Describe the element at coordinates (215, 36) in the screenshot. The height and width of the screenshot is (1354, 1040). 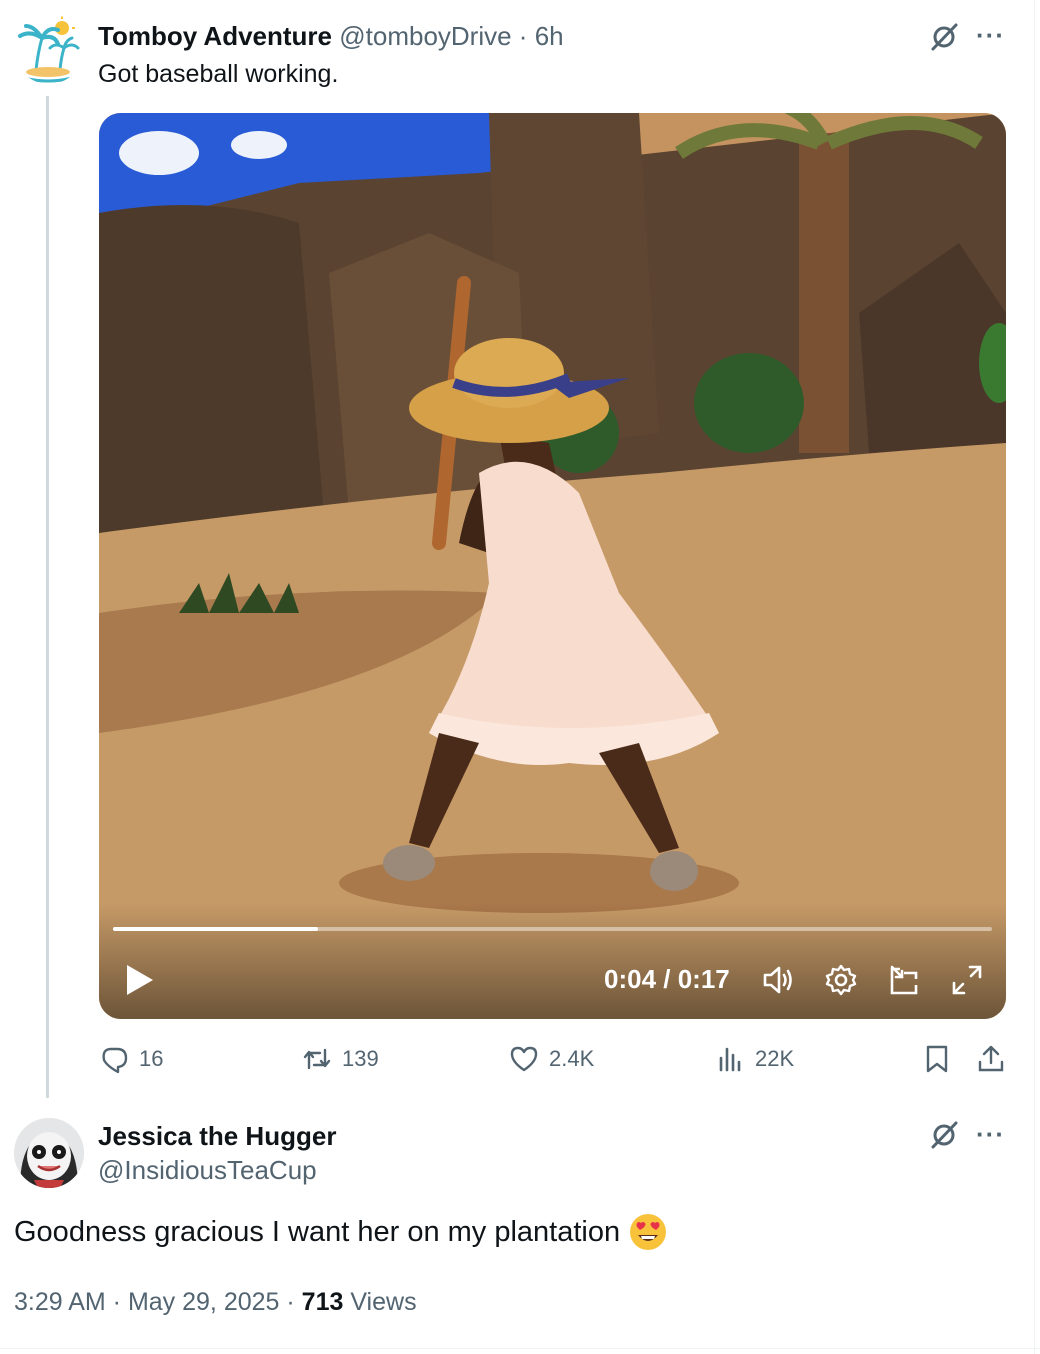
I see `tweet1-display-name: Tomboy Adventure` at that location.